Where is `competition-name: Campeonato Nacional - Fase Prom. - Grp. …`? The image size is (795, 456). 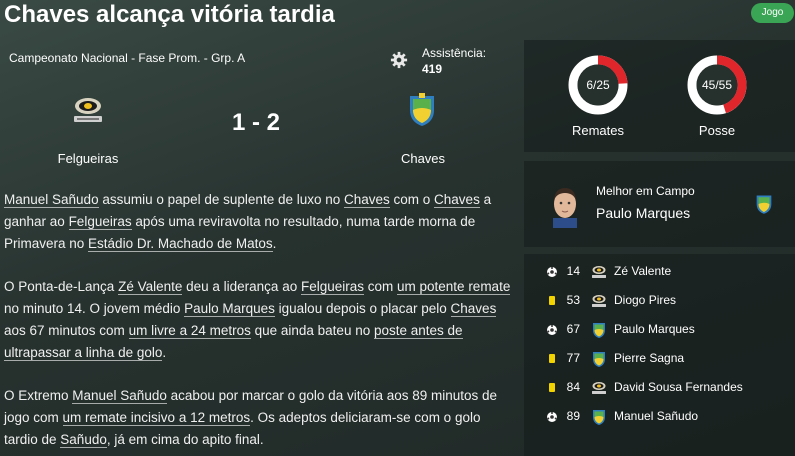
competition-name: Campeonato Nacional - Fase Prom. - Grp. … is located at coordinates (127, 58).